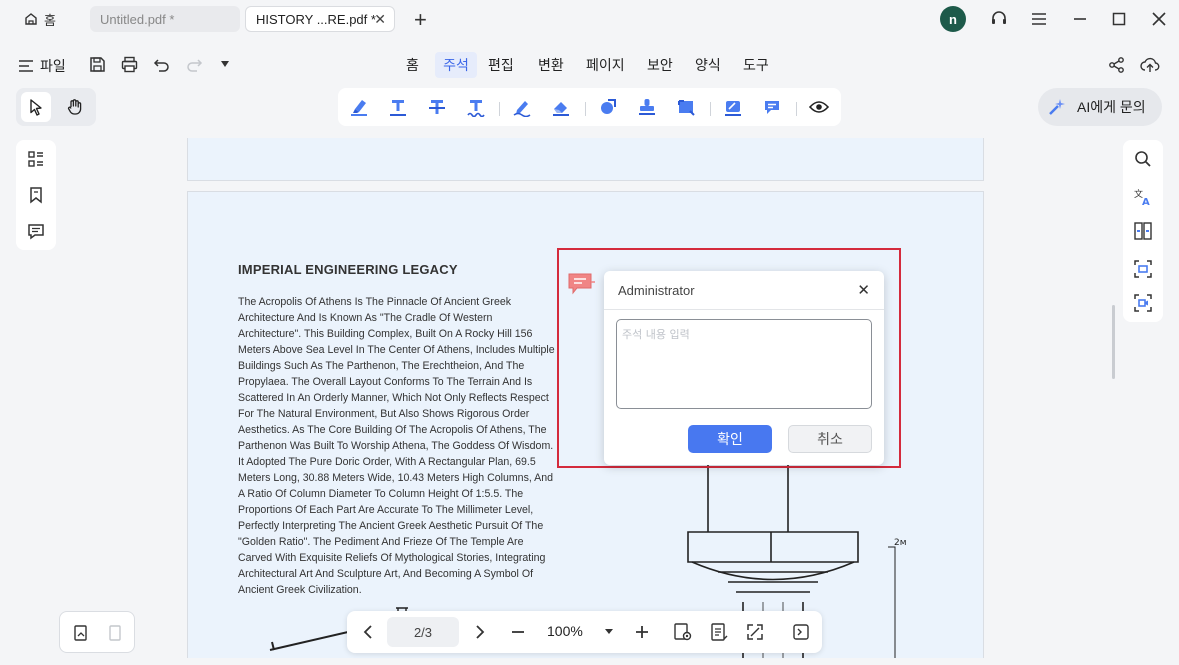 The image size is (1179, 665). Describe the element at coordinates (81, 633) in the screenshot. I see `rotate-page-icon` at that location.